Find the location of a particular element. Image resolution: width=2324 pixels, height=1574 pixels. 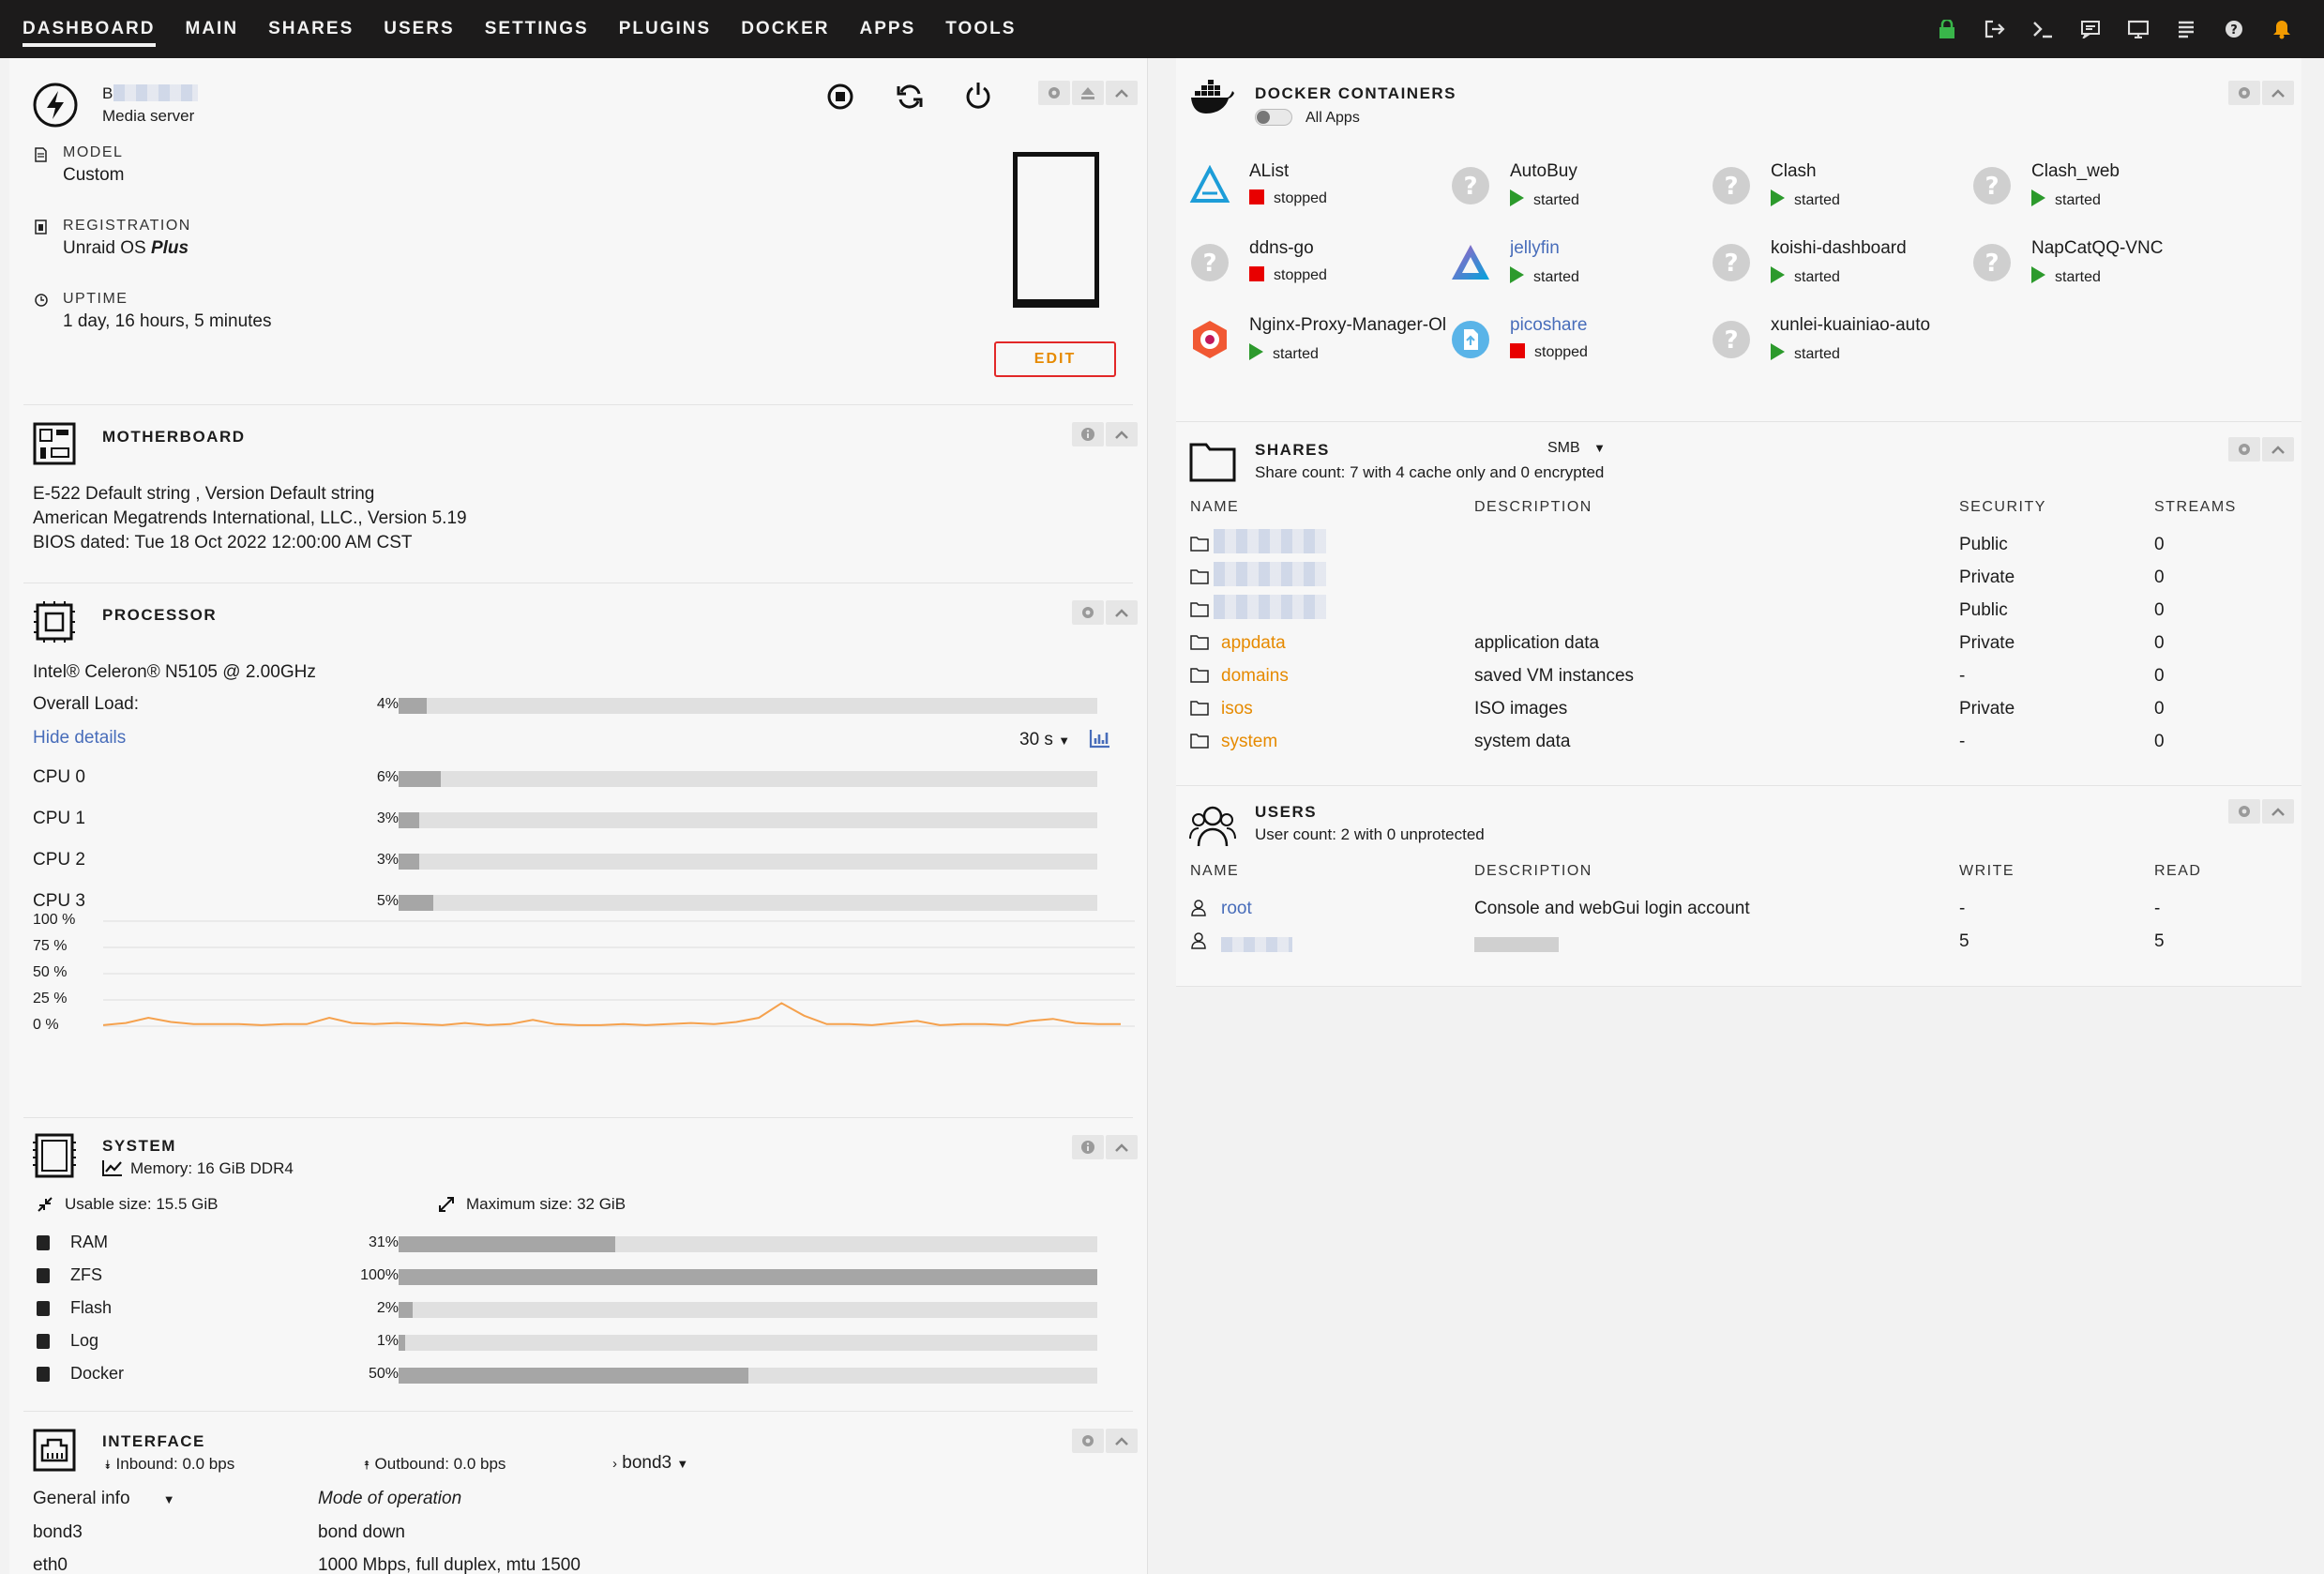

share-name-link: appdata is located at coordinates (1253, 644).